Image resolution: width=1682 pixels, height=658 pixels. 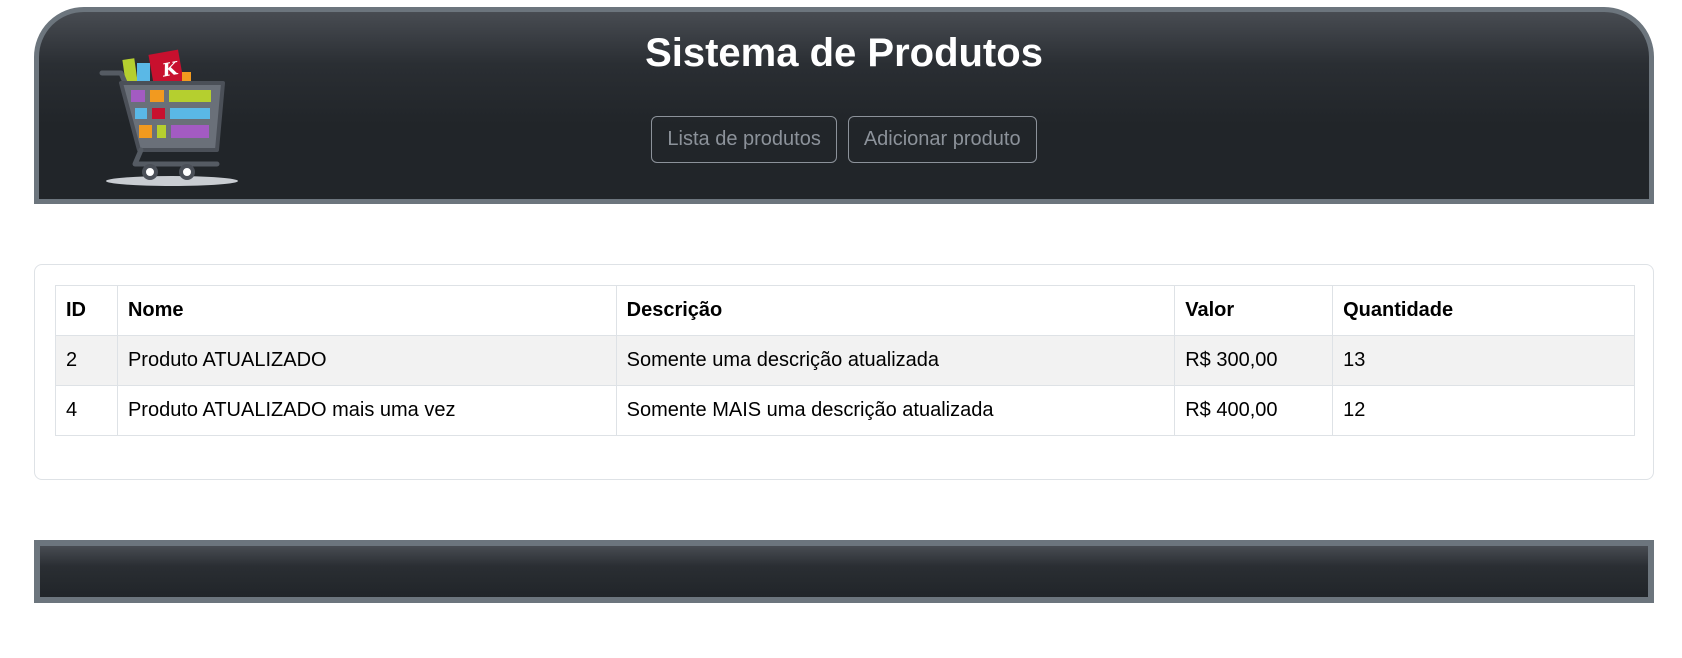 What do you see at coordinates (1254, 310) in the screenshot?
I see `column-header-valor: Valor` at bounding box center [1254, 310].